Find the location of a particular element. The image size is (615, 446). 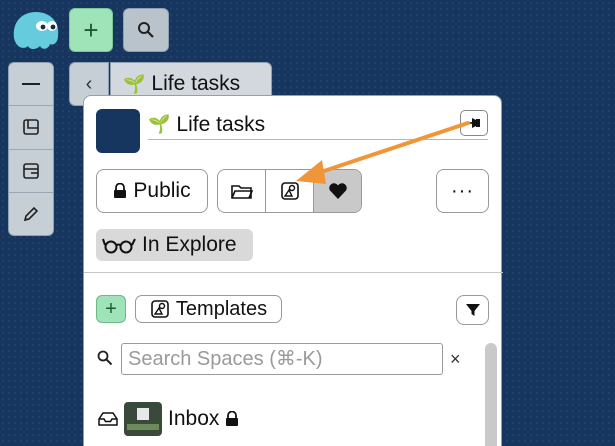

card-icon is located at coordinates (31, 127).